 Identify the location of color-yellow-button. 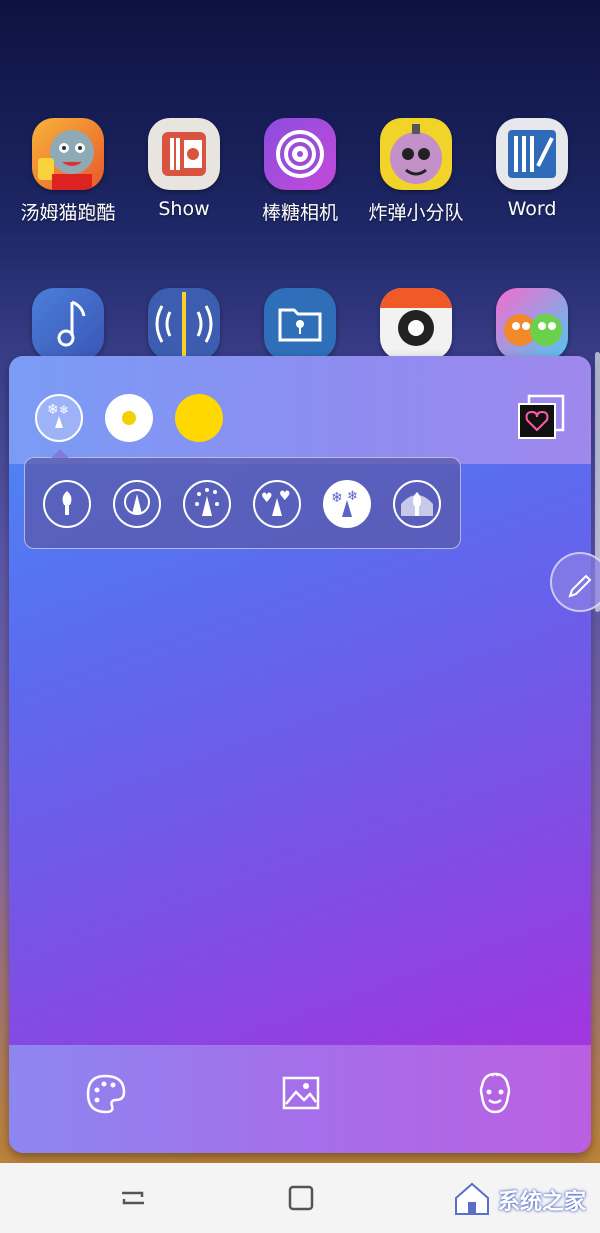
(199, 418).